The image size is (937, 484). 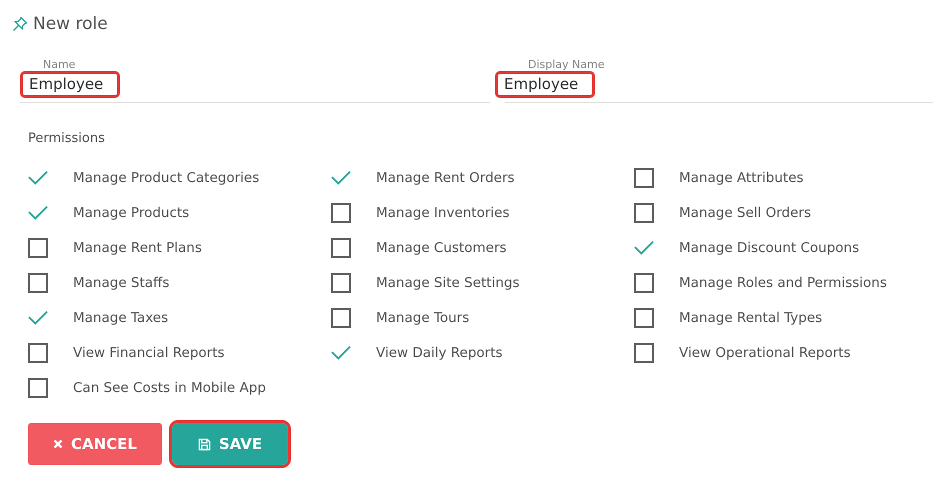 I want to click on permission-label: Manage Inventories, so click(x=443, y=212).